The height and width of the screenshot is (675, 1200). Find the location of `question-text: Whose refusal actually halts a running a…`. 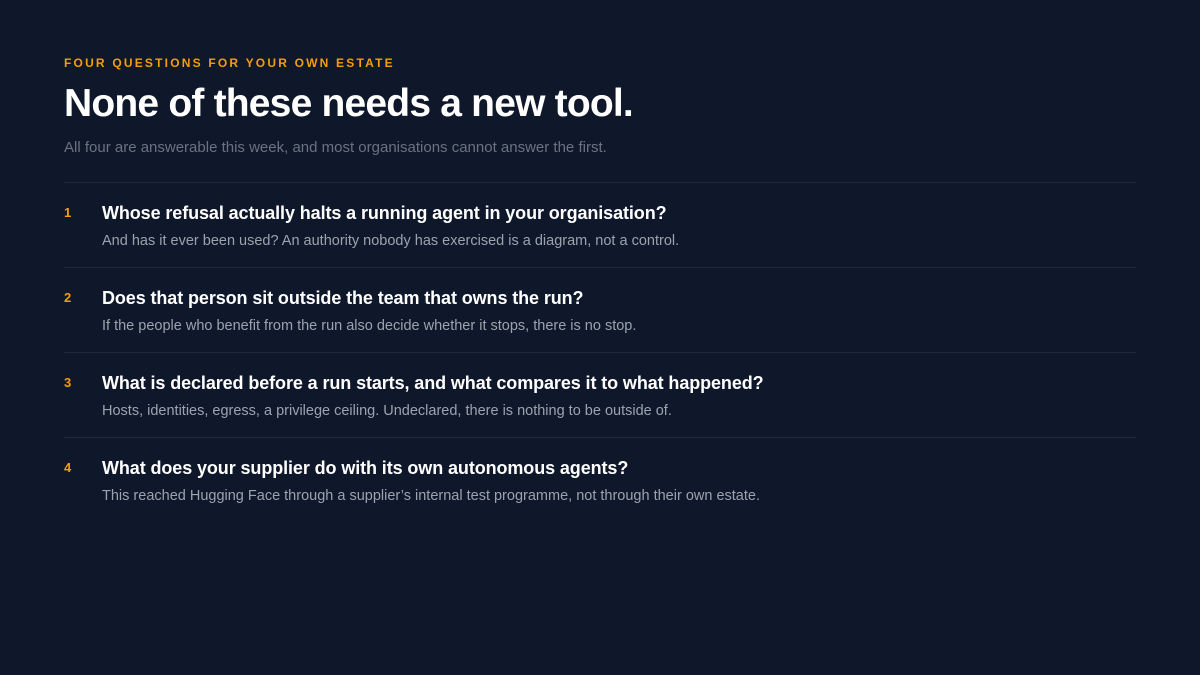

question-text: Whose refusal actually halts a running a… is located at coordinates (384, 213).